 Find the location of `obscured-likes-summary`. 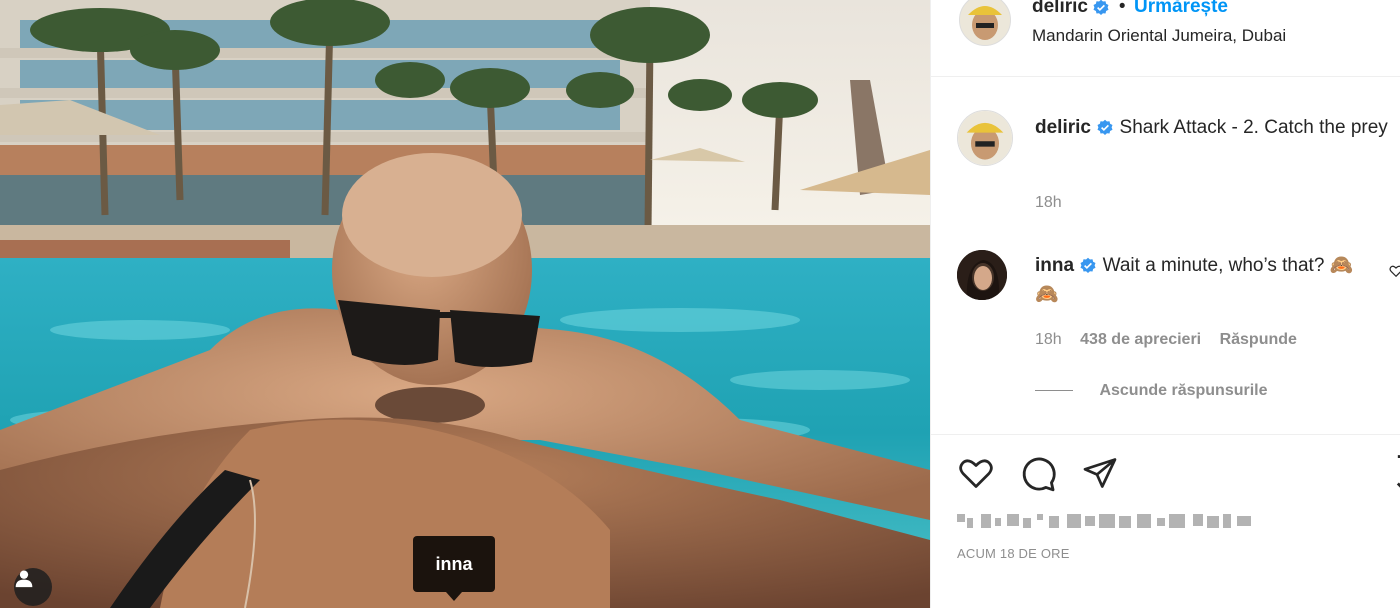

obscured-likes-summary is located at coordinates (1104, 521).